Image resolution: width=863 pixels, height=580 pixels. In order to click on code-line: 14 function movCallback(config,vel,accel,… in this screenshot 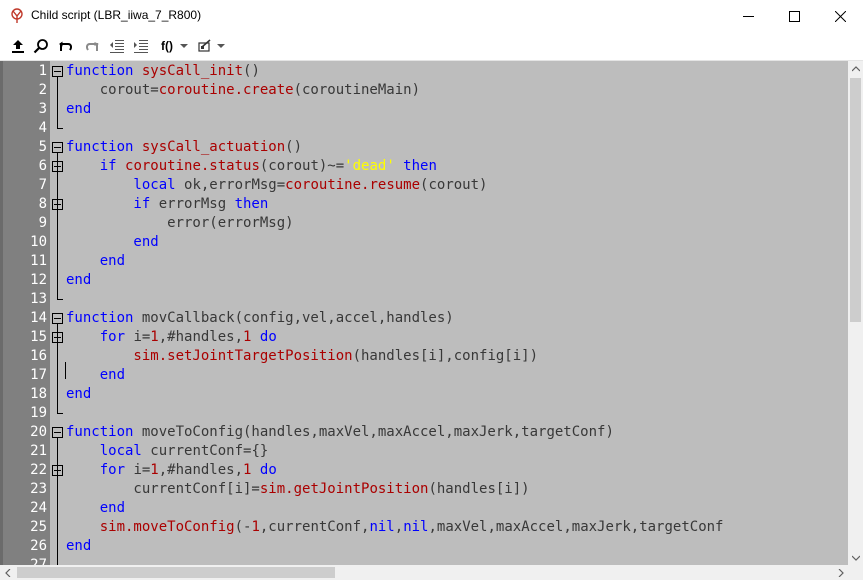, I will do `click(424, 318)`.